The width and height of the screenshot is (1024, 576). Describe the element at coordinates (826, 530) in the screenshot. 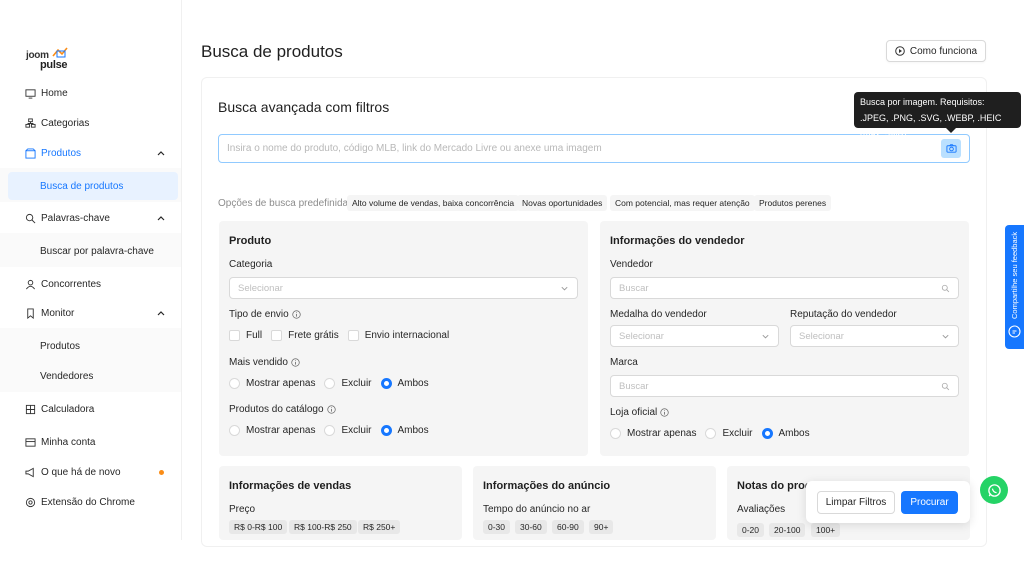

I see `avaliacoes-chip: 100+` at that location.